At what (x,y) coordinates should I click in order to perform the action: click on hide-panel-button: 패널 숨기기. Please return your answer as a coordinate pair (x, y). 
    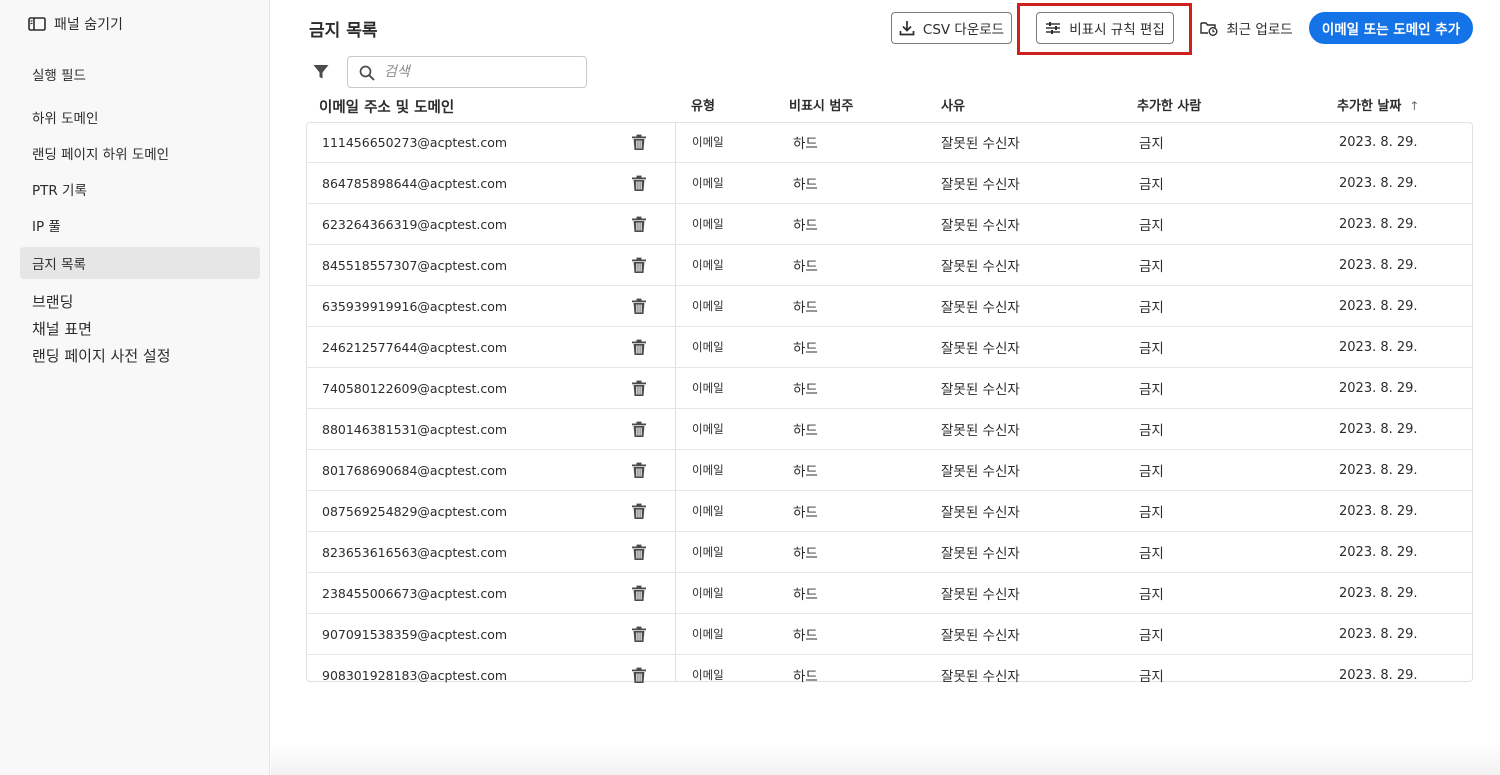
    Looking at the image, I should click on (75, 24).